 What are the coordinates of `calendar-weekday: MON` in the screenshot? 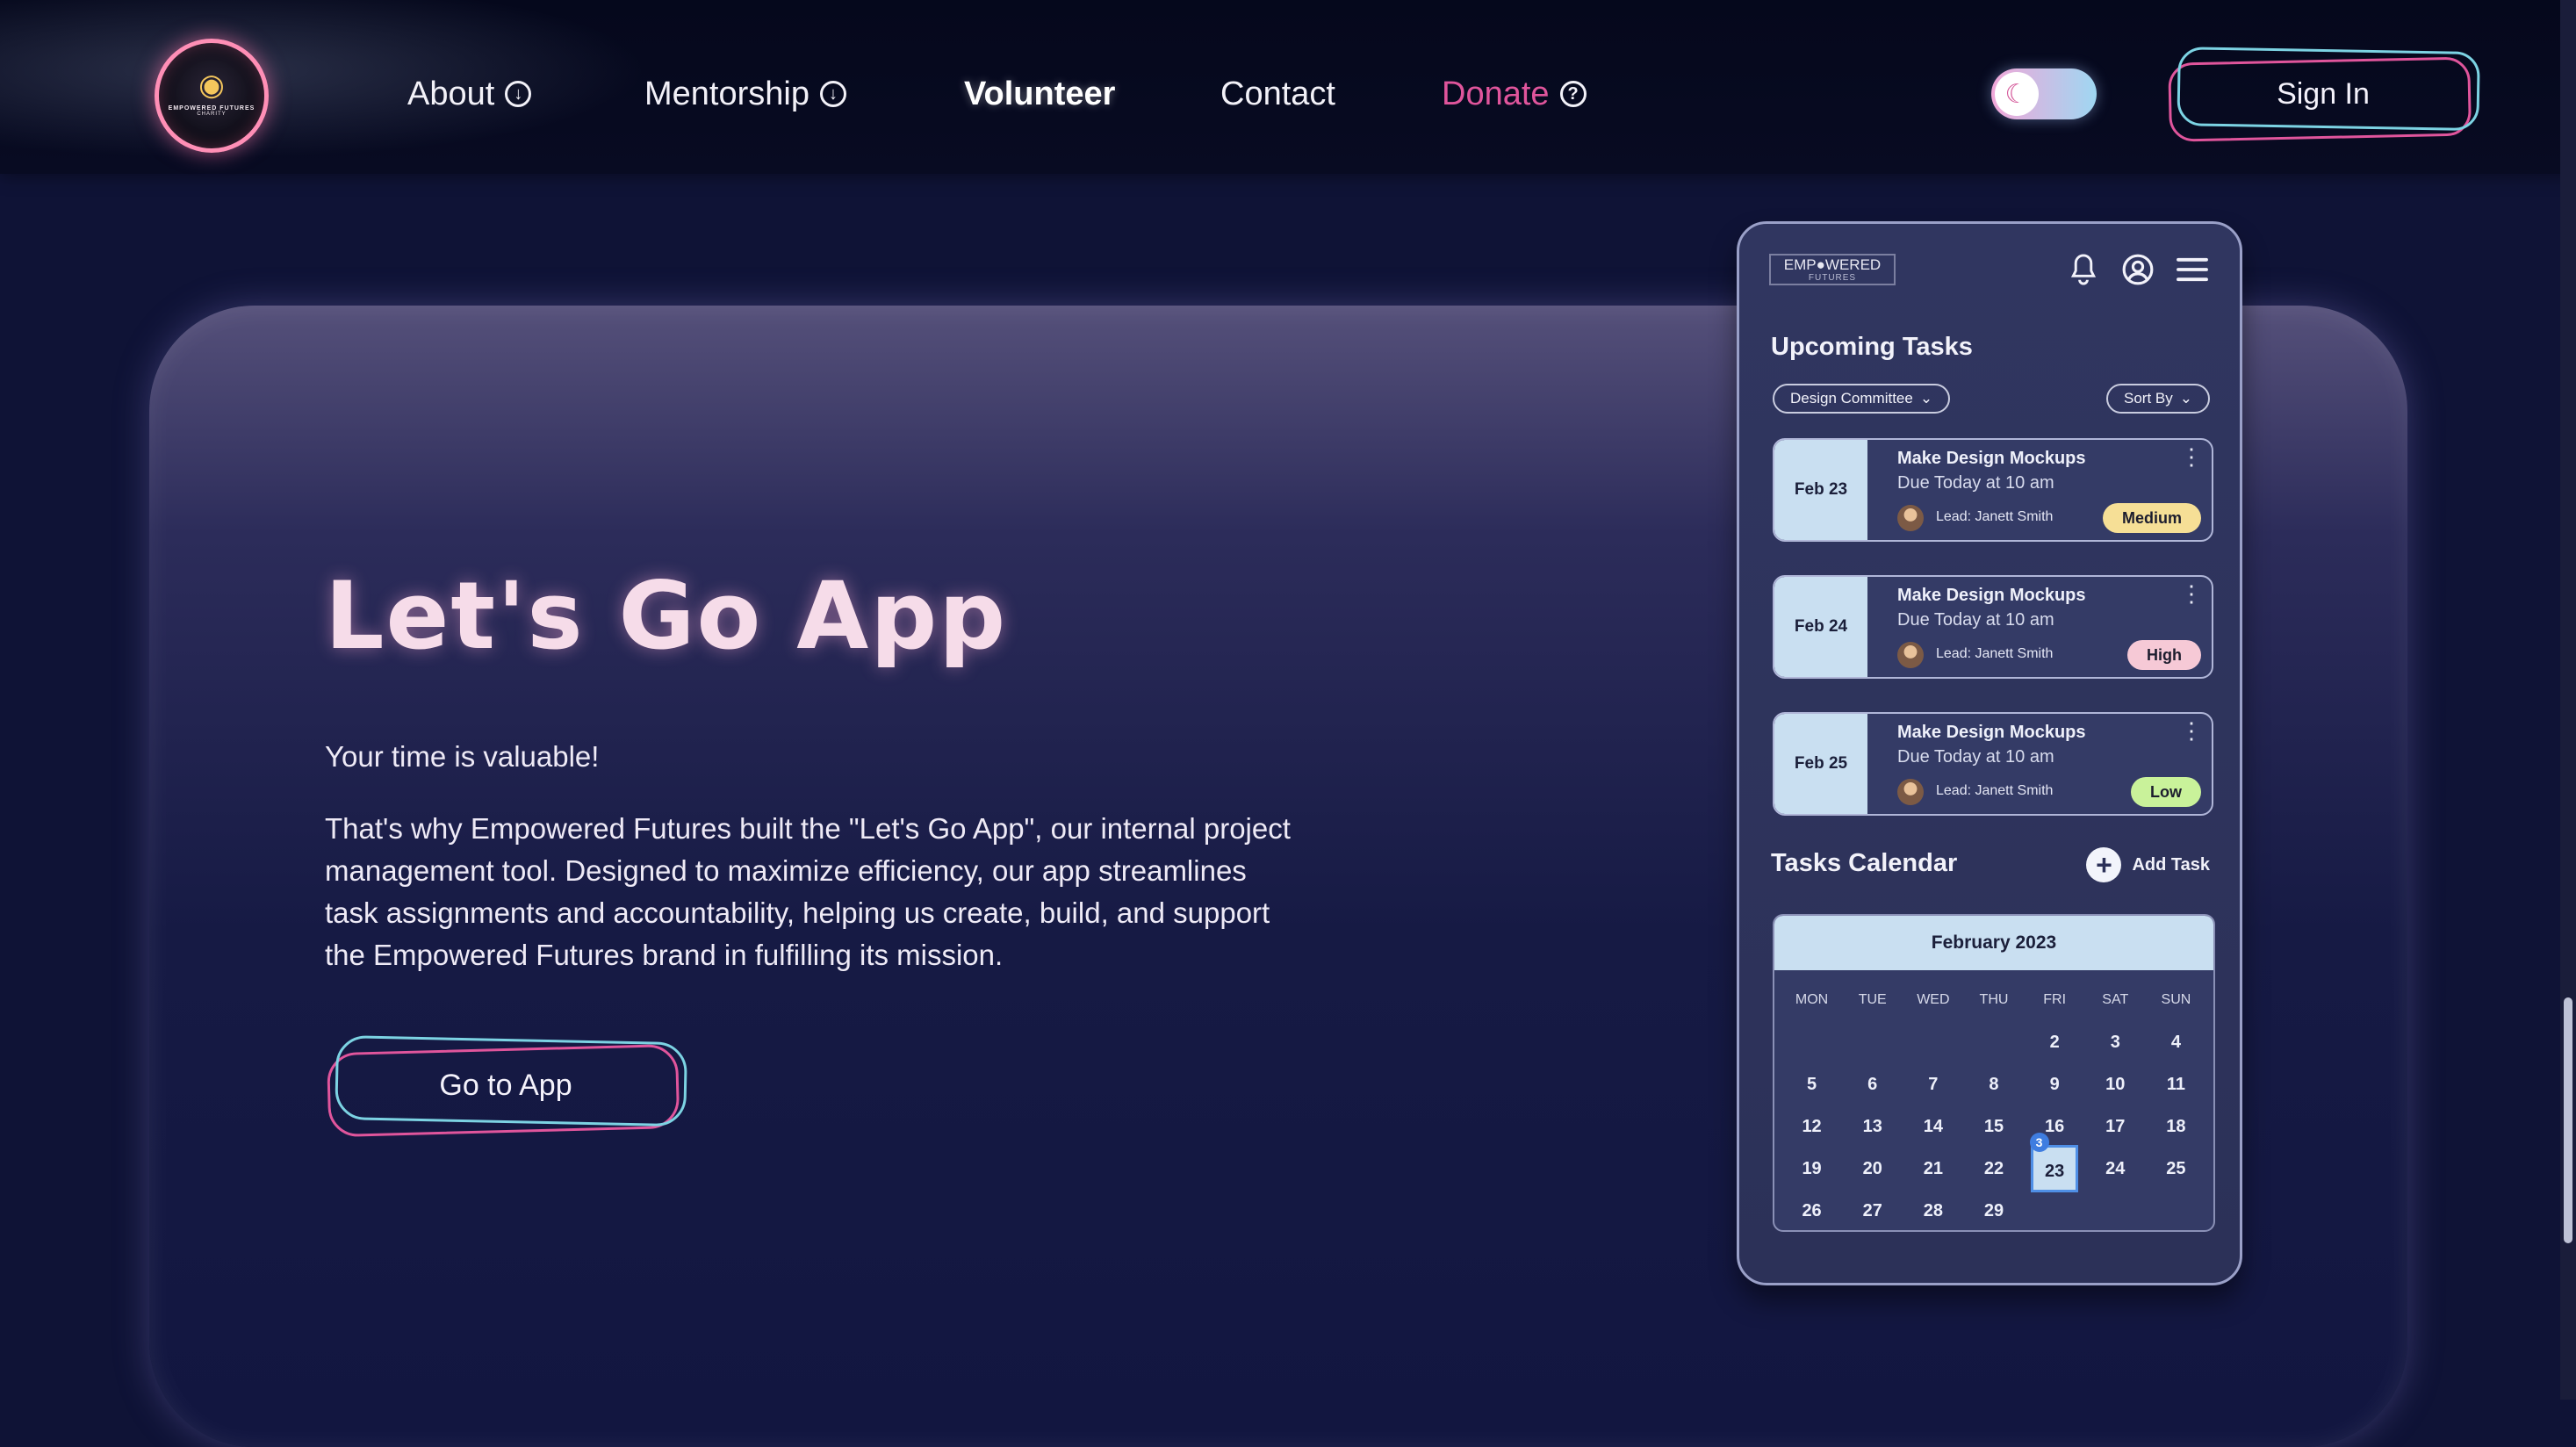 It's located at (1812, 999).